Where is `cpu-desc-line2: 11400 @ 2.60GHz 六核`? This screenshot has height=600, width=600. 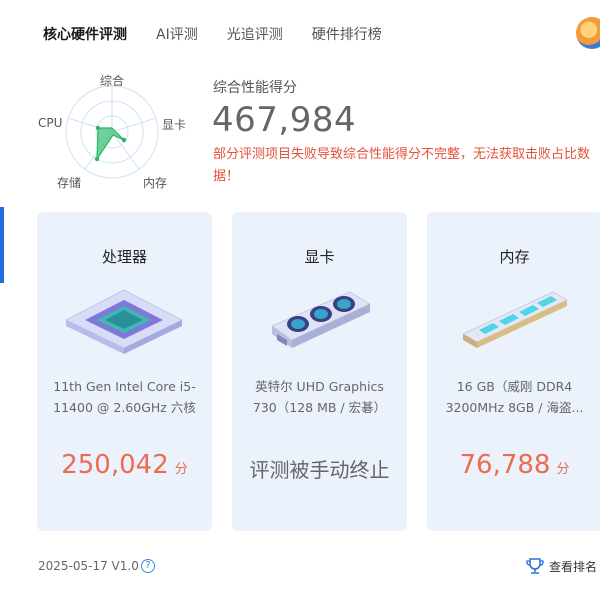 cpu-desc-line2: 11400 @ 2.60GHz 六核 is located at coordinates (124, 407).